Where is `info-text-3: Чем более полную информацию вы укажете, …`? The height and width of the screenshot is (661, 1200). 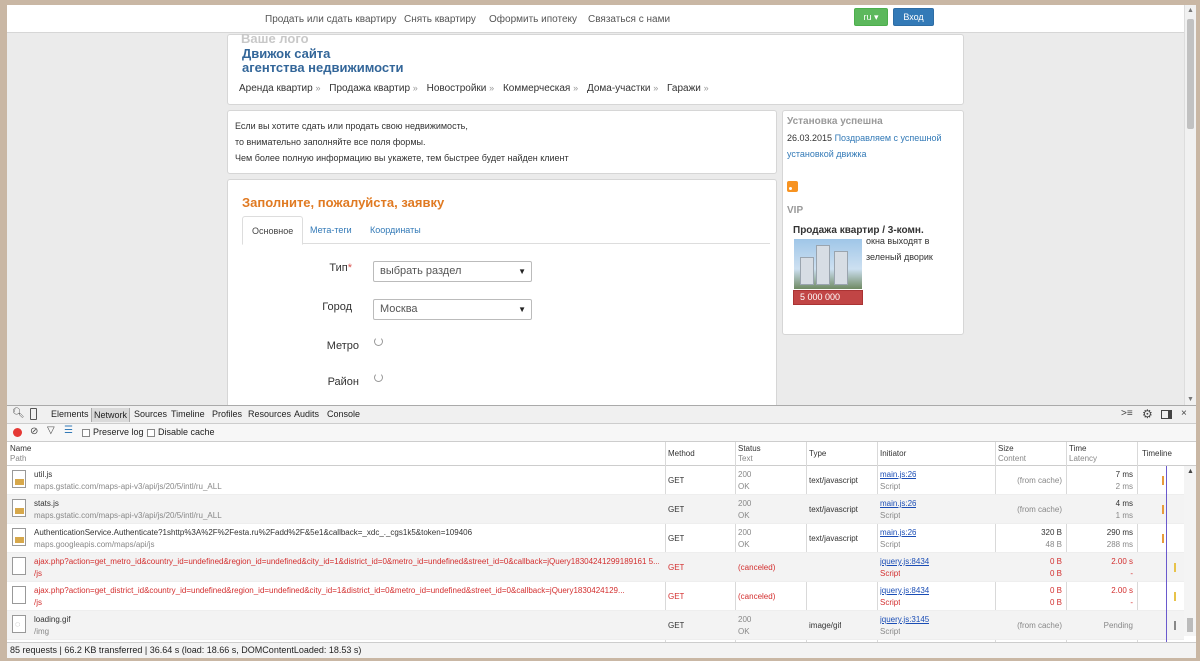
info-text-3: Чем более полную информацию вы укажете, … is located at coordinates (402, 158).